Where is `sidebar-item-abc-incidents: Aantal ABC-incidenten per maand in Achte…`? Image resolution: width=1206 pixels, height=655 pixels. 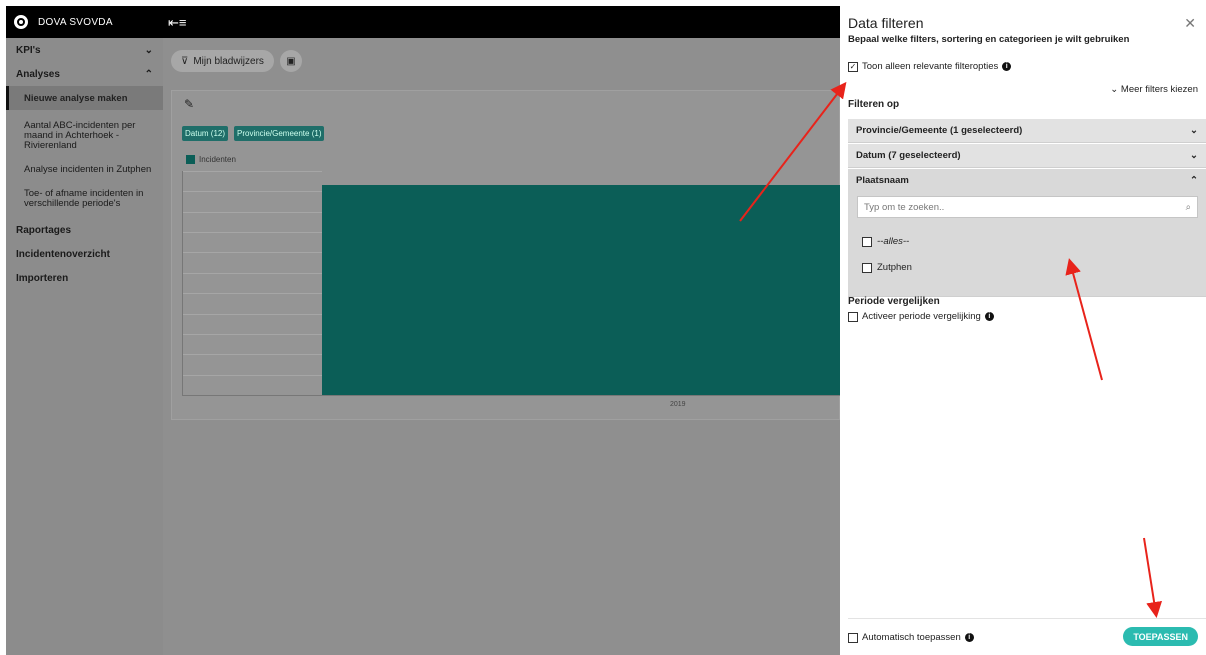
sidebar-item-abc-incidents: Aantal ABC-incidenten per maand in Achte… is located at coordinates (84, 136).